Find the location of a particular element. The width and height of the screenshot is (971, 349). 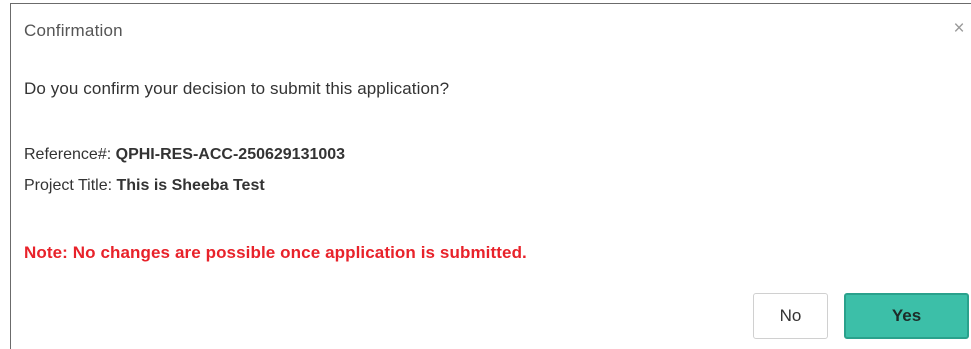

reference-line: Reference#: QPHI-RES-ACC-250629131003 is located at coordinates (184, 155).